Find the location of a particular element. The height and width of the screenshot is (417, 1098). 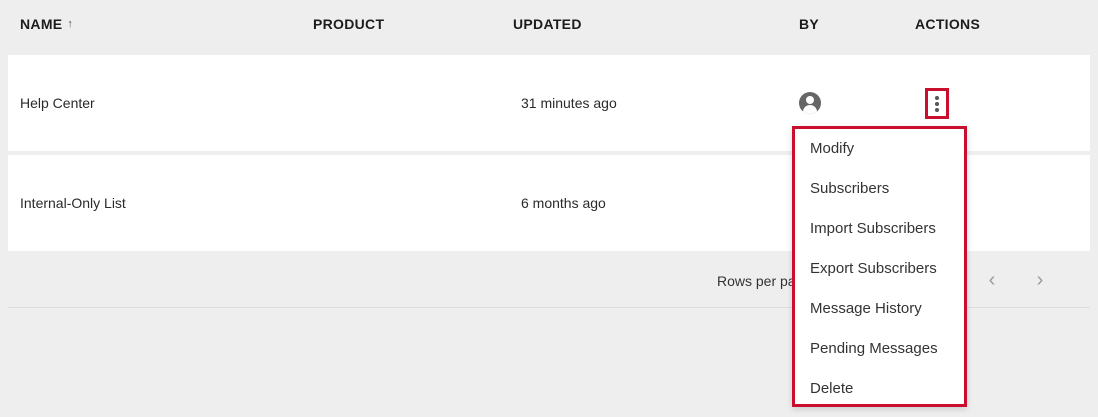

column-header-product: PRODUCT is located at coordinates (348, 24).